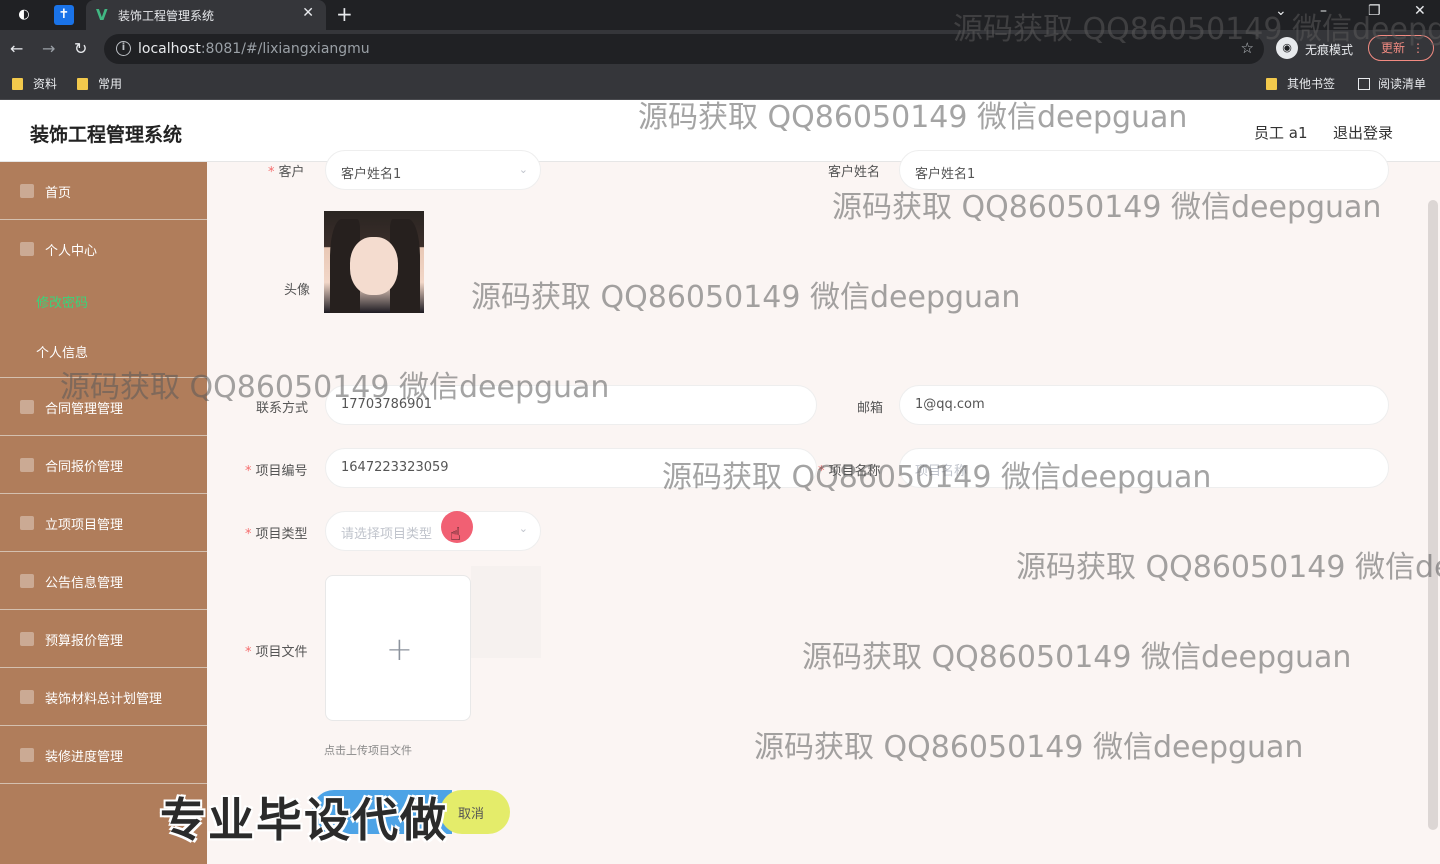  I want to click on reading-list: 阅读清单, so click(1392, 83).